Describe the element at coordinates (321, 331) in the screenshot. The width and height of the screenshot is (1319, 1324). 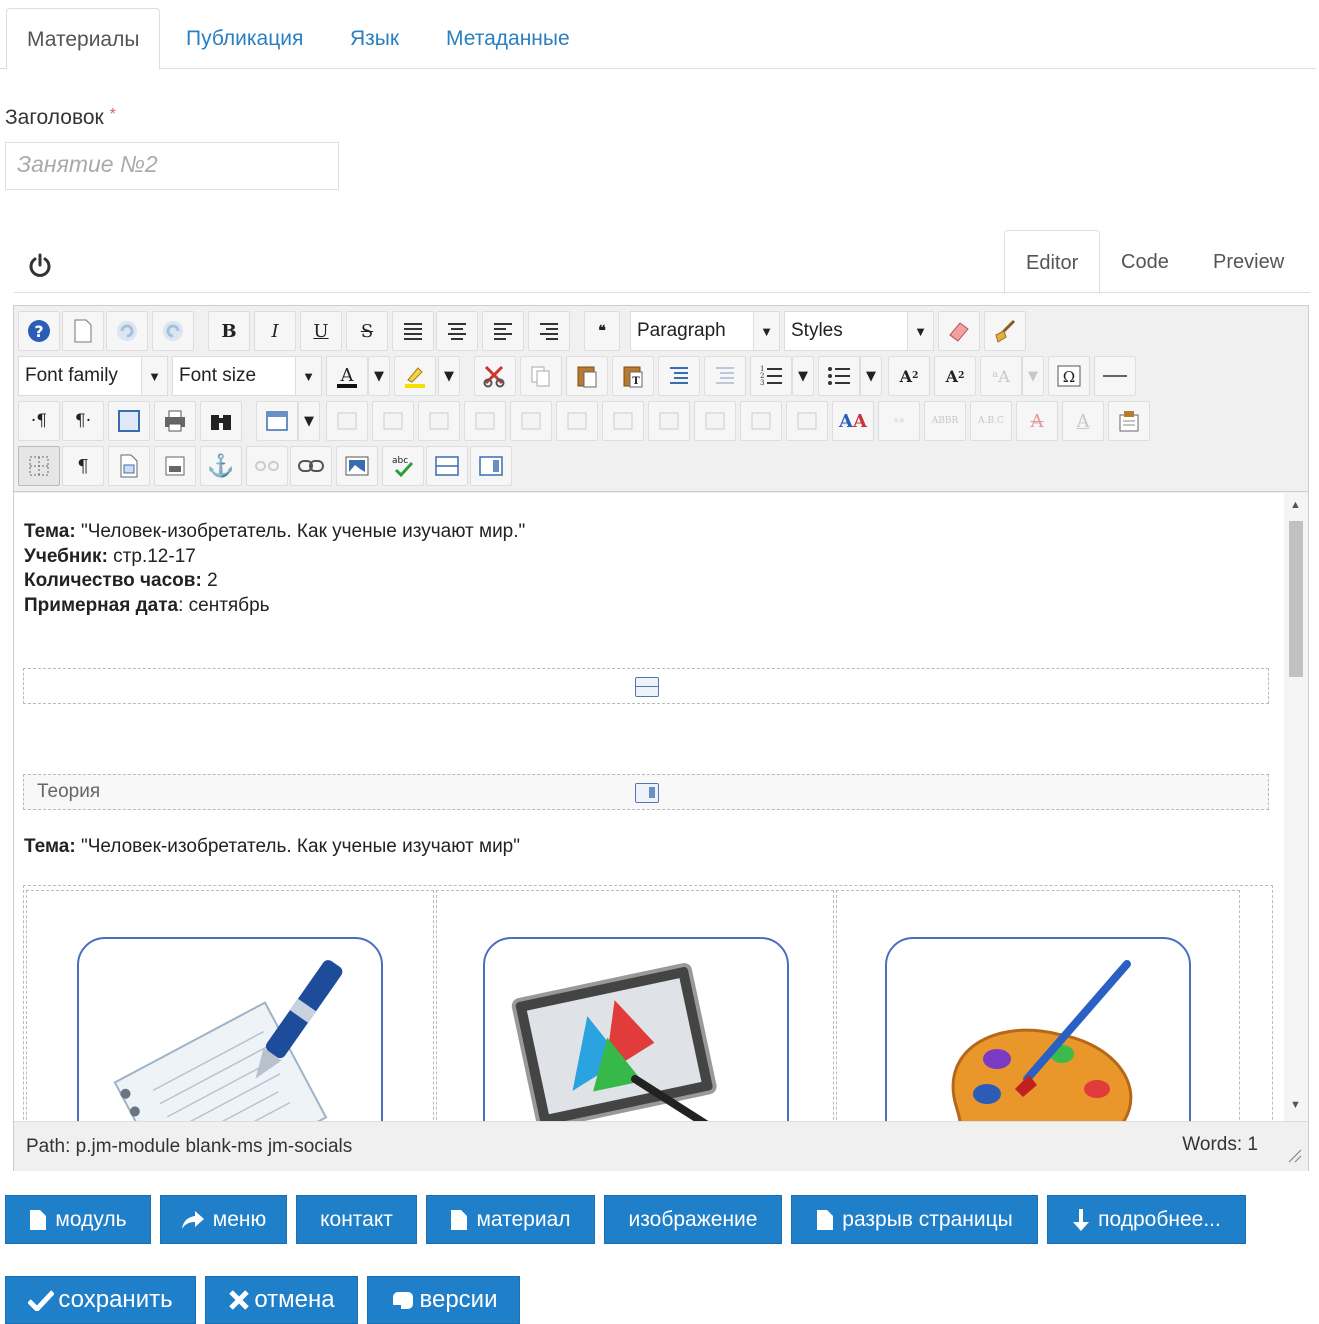
I see `underline-icon: U` at that location.